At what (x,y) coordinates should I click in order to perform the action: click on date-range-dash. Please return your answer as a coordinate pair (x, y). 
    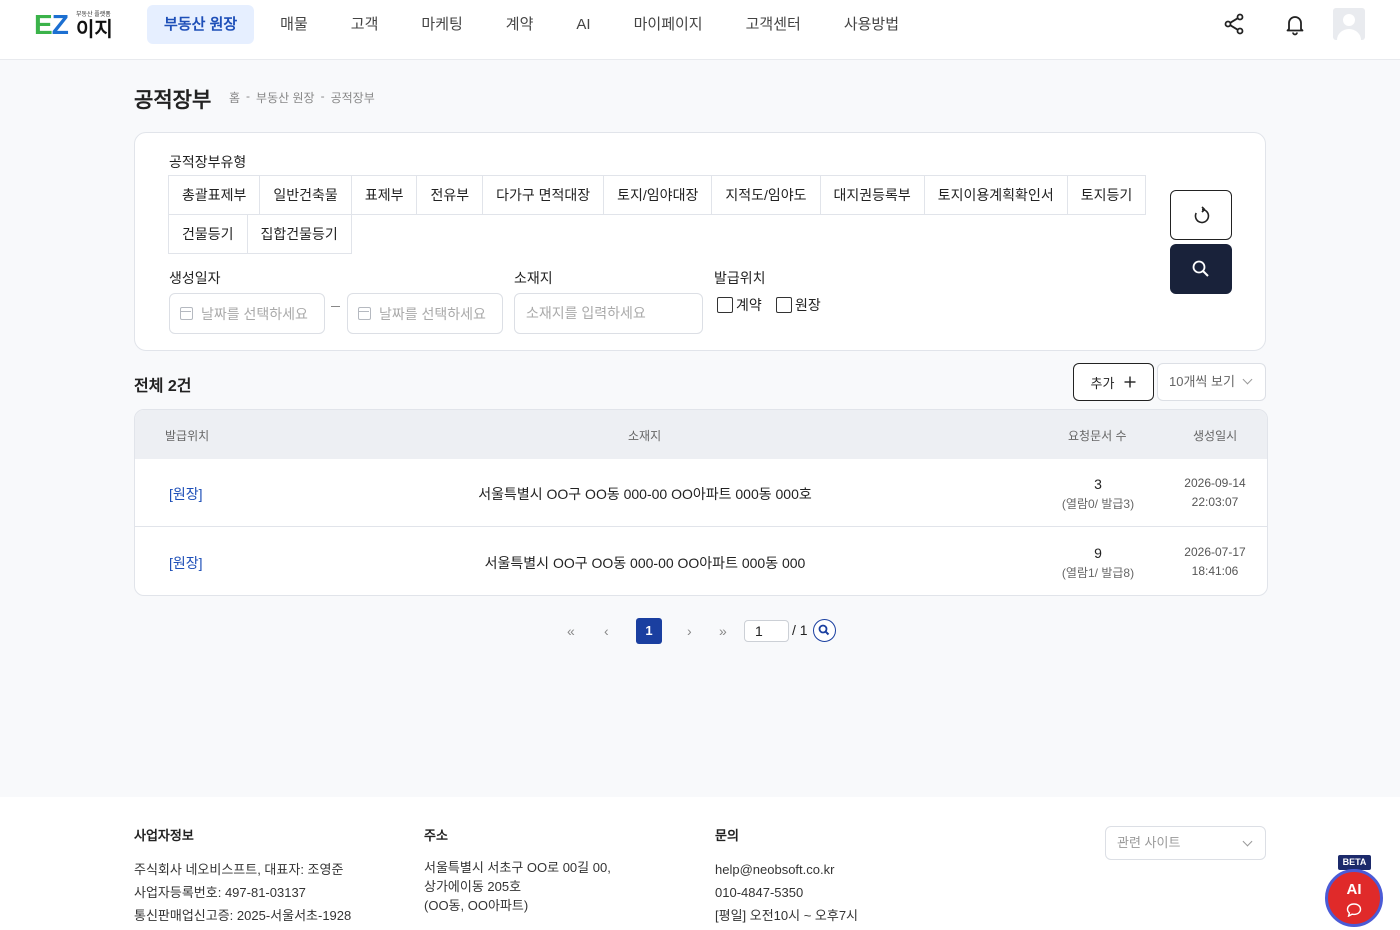
    Looking at the image, I should click on (335, 306).